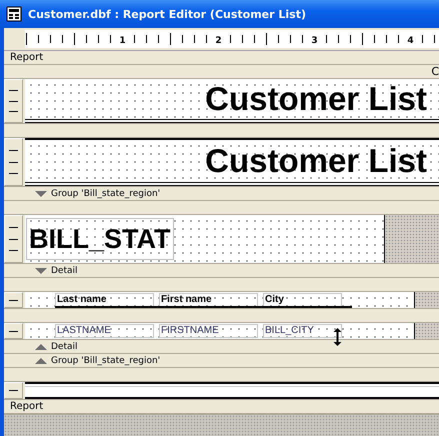 This screenshot has height=436, width=439. I want to click on window-title: Customer.dbf : Report Editor (Customer List), so click(167, 14).